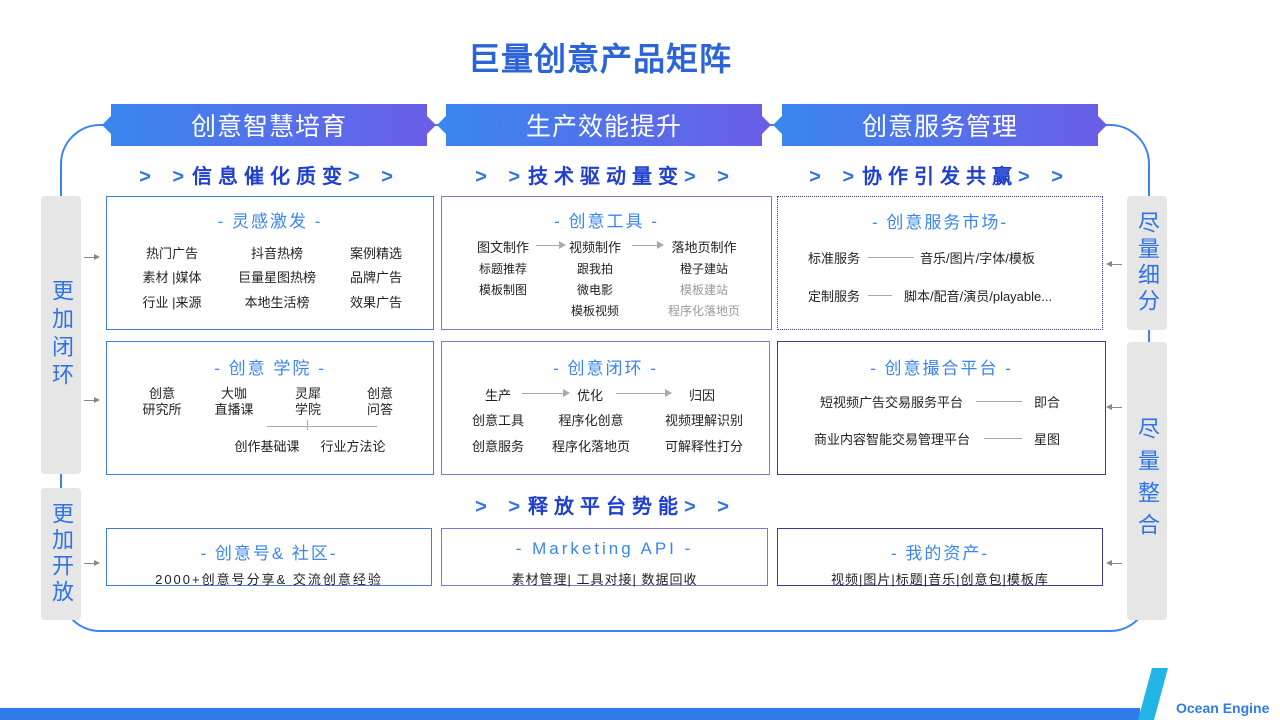 The height and width of the screenshot is (720, 1280). What do you see at coordinates (502, 269) in the screenshot?
I see `list-item: 标题推荐` at bounding box center [502, 269].